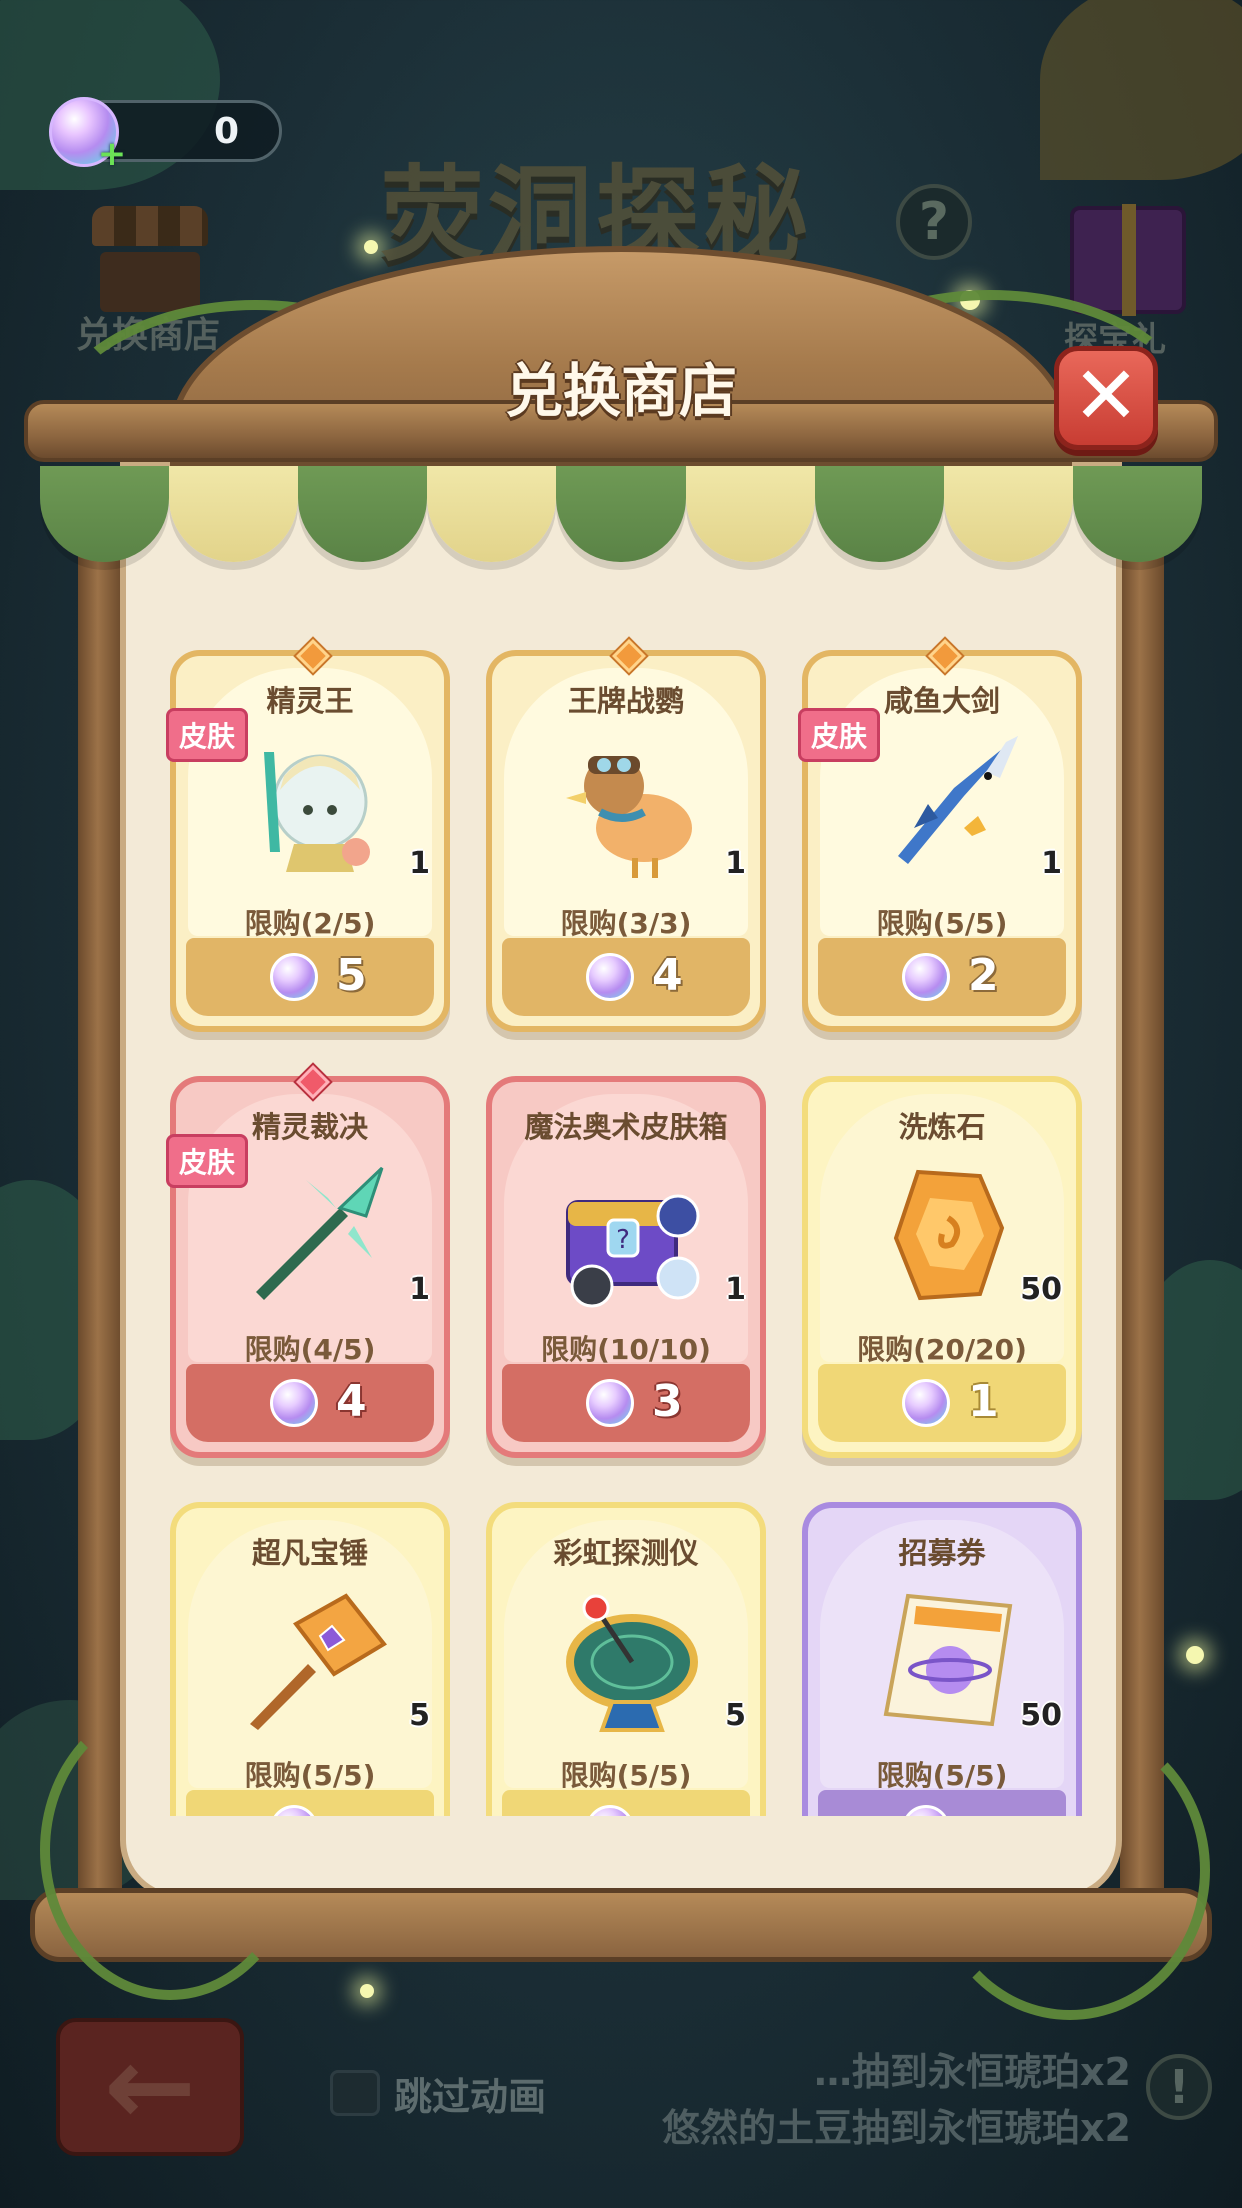 The height and width of the screenshot is (2208, 1242). Describe the element at coordinates (626, 1349) in the screenshot. I see `purchase-limit: 限购(10/10)` at that location.